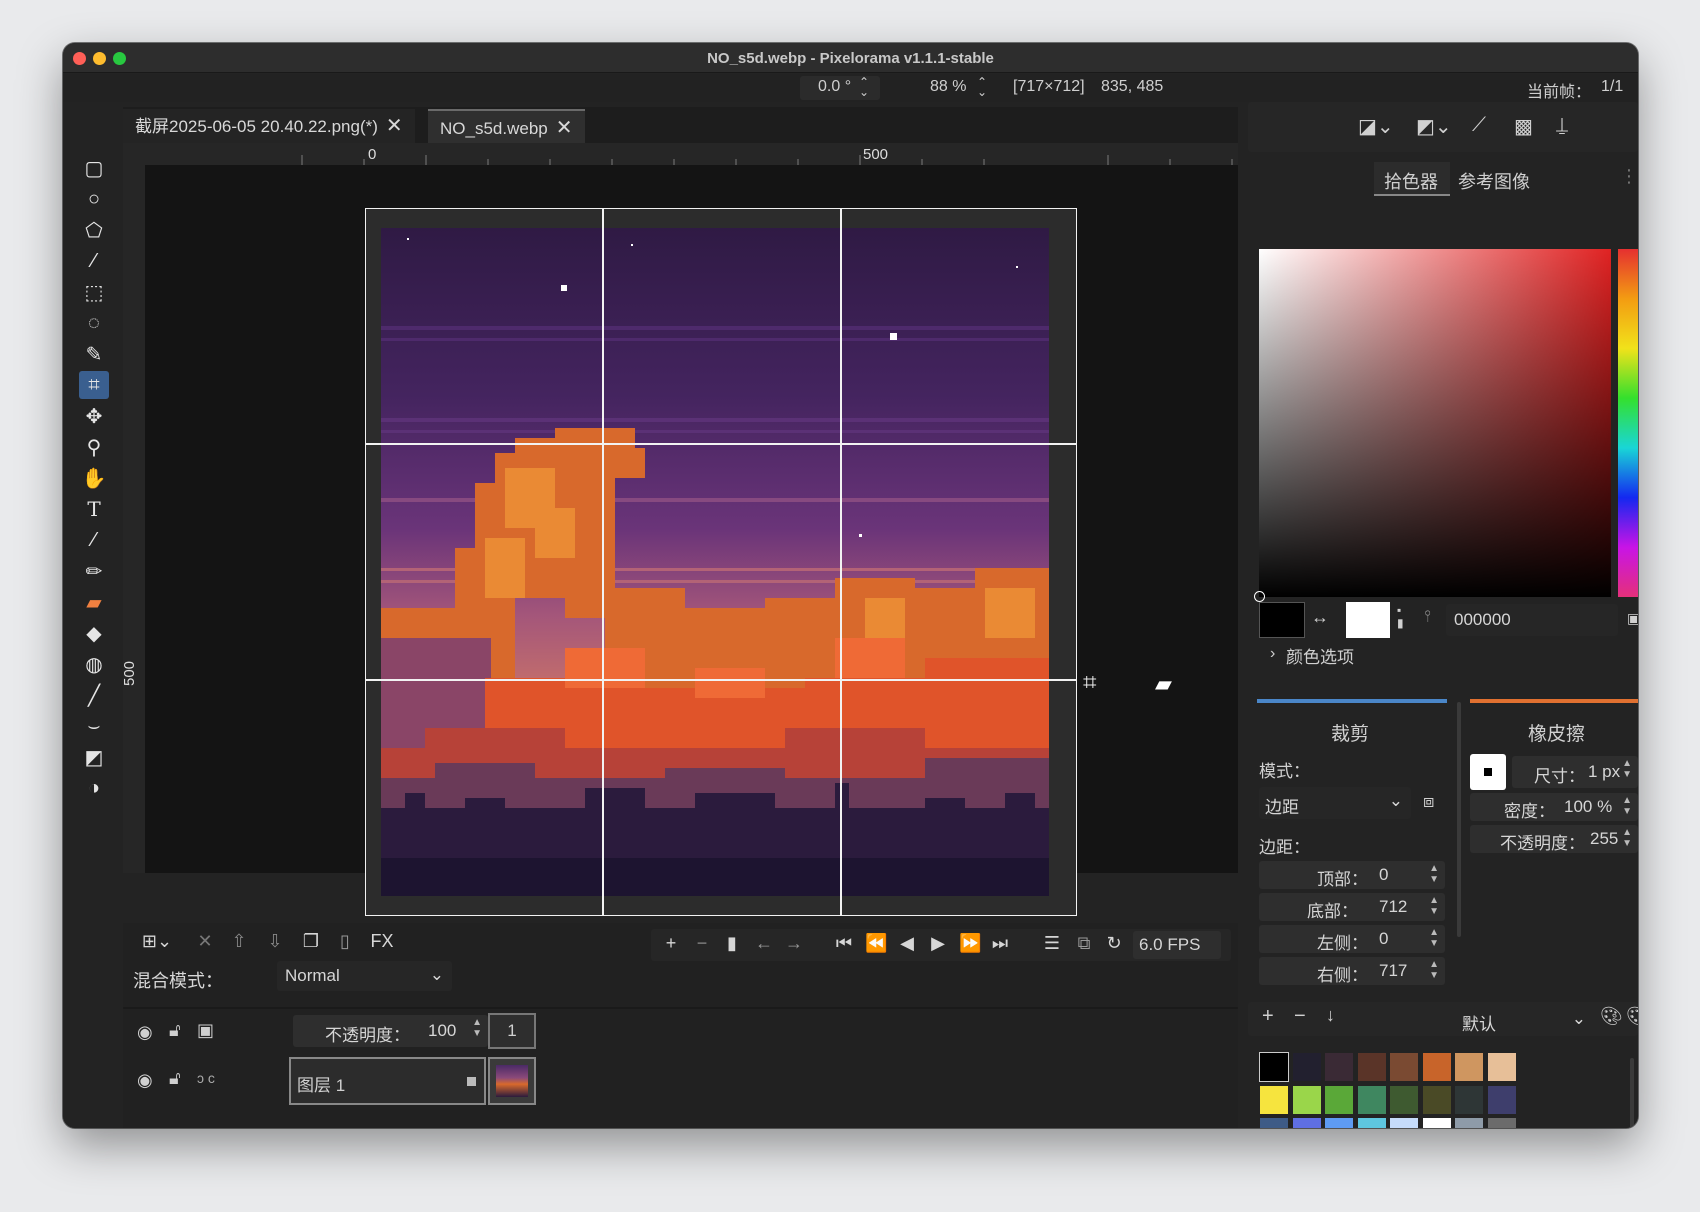 Image resolution: width=1700 pixels, height=1212 pixels. I want to click on lock-icon: 🔓︎, so click(175, 1030).